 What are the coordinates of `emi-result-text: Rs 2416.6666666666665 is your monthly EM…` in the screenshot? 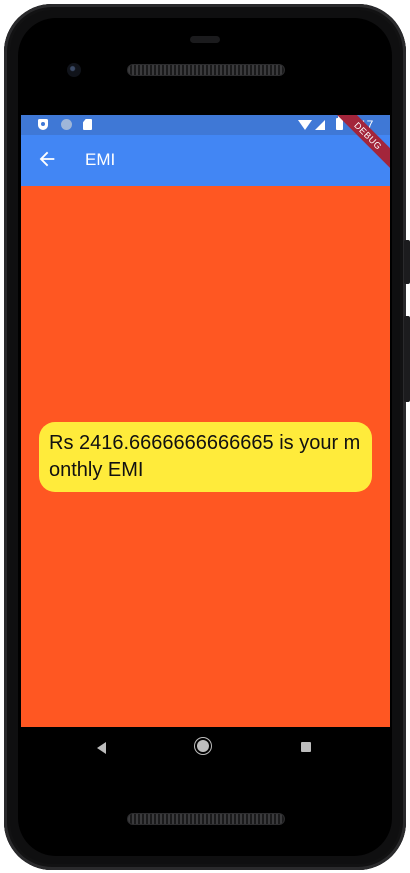 It's located at (205, 456).